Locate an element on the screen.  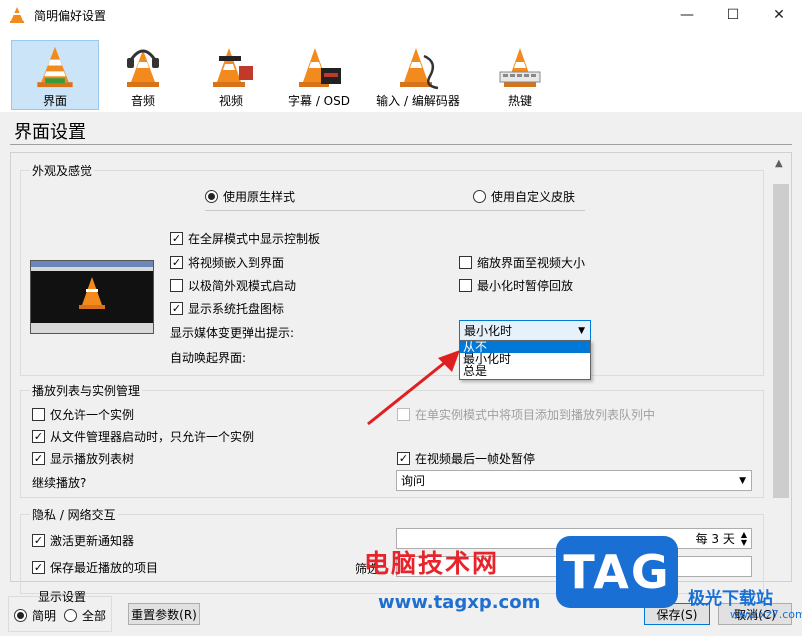
tab-label: 音频 is located at coordinates (142, 101).